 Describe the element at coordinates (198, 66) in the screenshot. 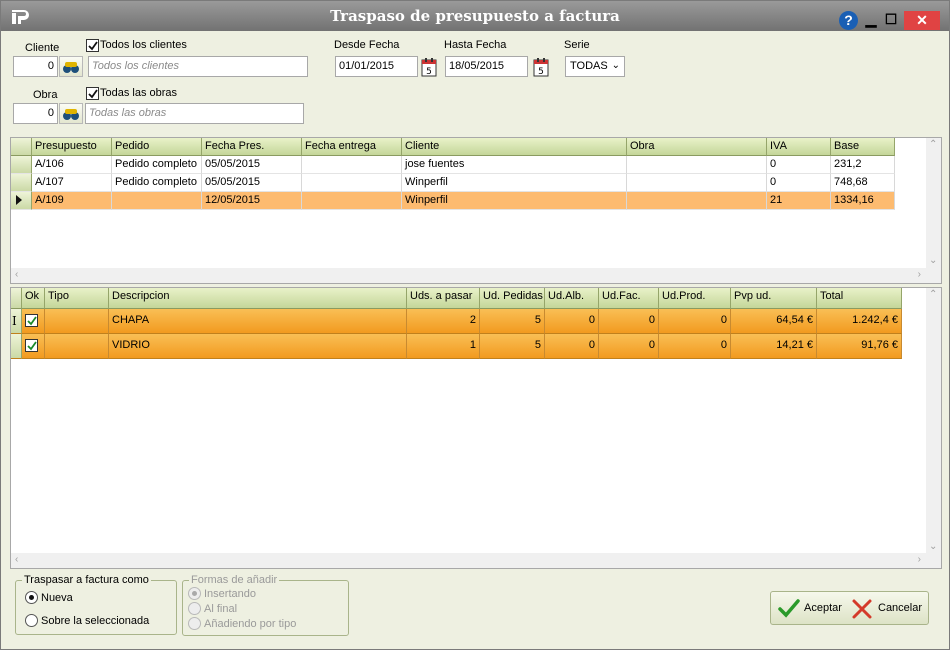

I see `cliente-name-input: Todos los clientes` at that location.